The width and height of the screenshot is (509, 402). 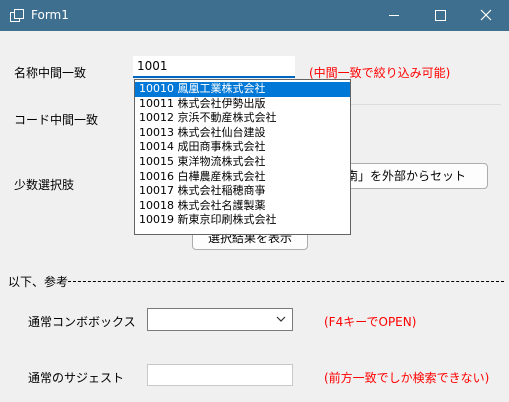 What do you see at coordinates (17, 15) in the screenshot?
I see `app-window-icon` at bounding box center [17, 15].